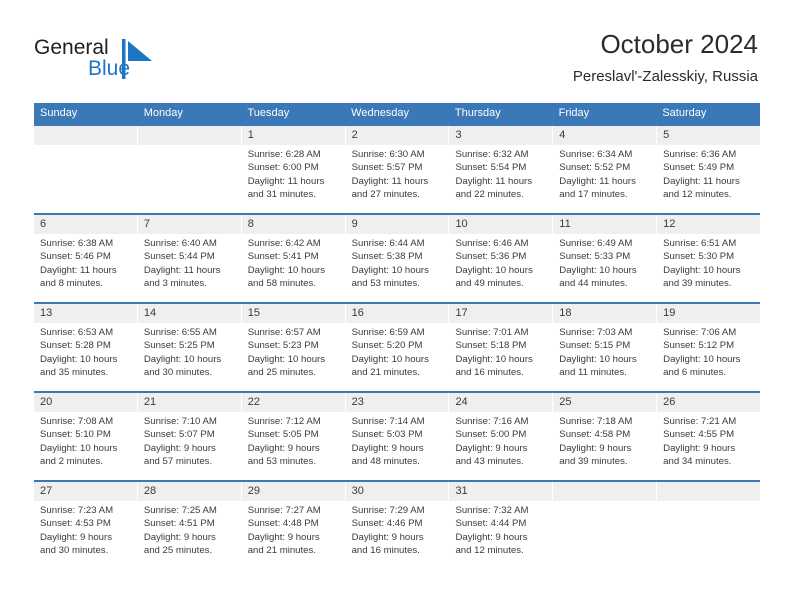  Describe the element at coordinates (709, 402) in the screenshot. I see `day-number: 26` at that location.